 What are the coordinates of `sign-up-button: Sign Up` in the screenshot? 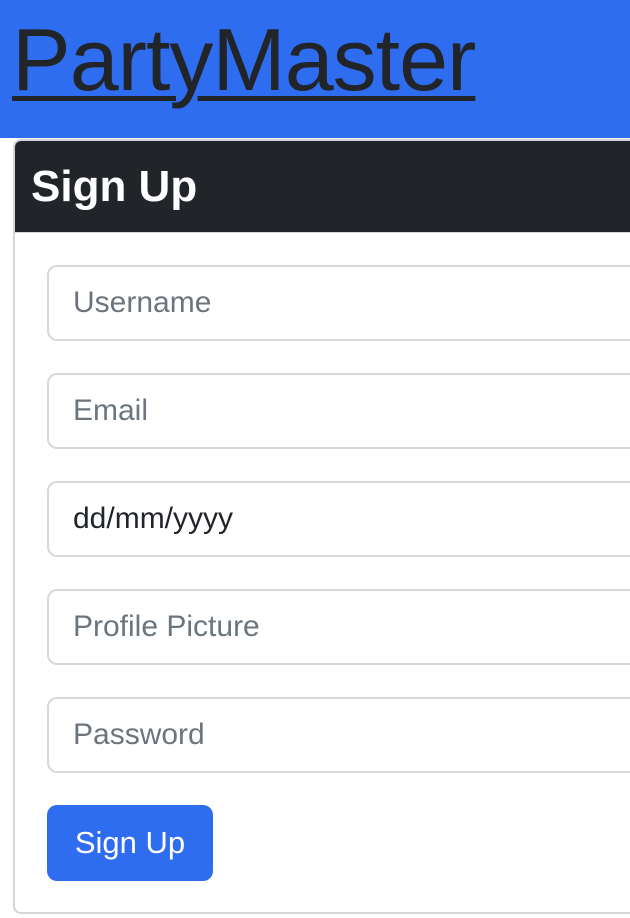 It's located at (130, 843).